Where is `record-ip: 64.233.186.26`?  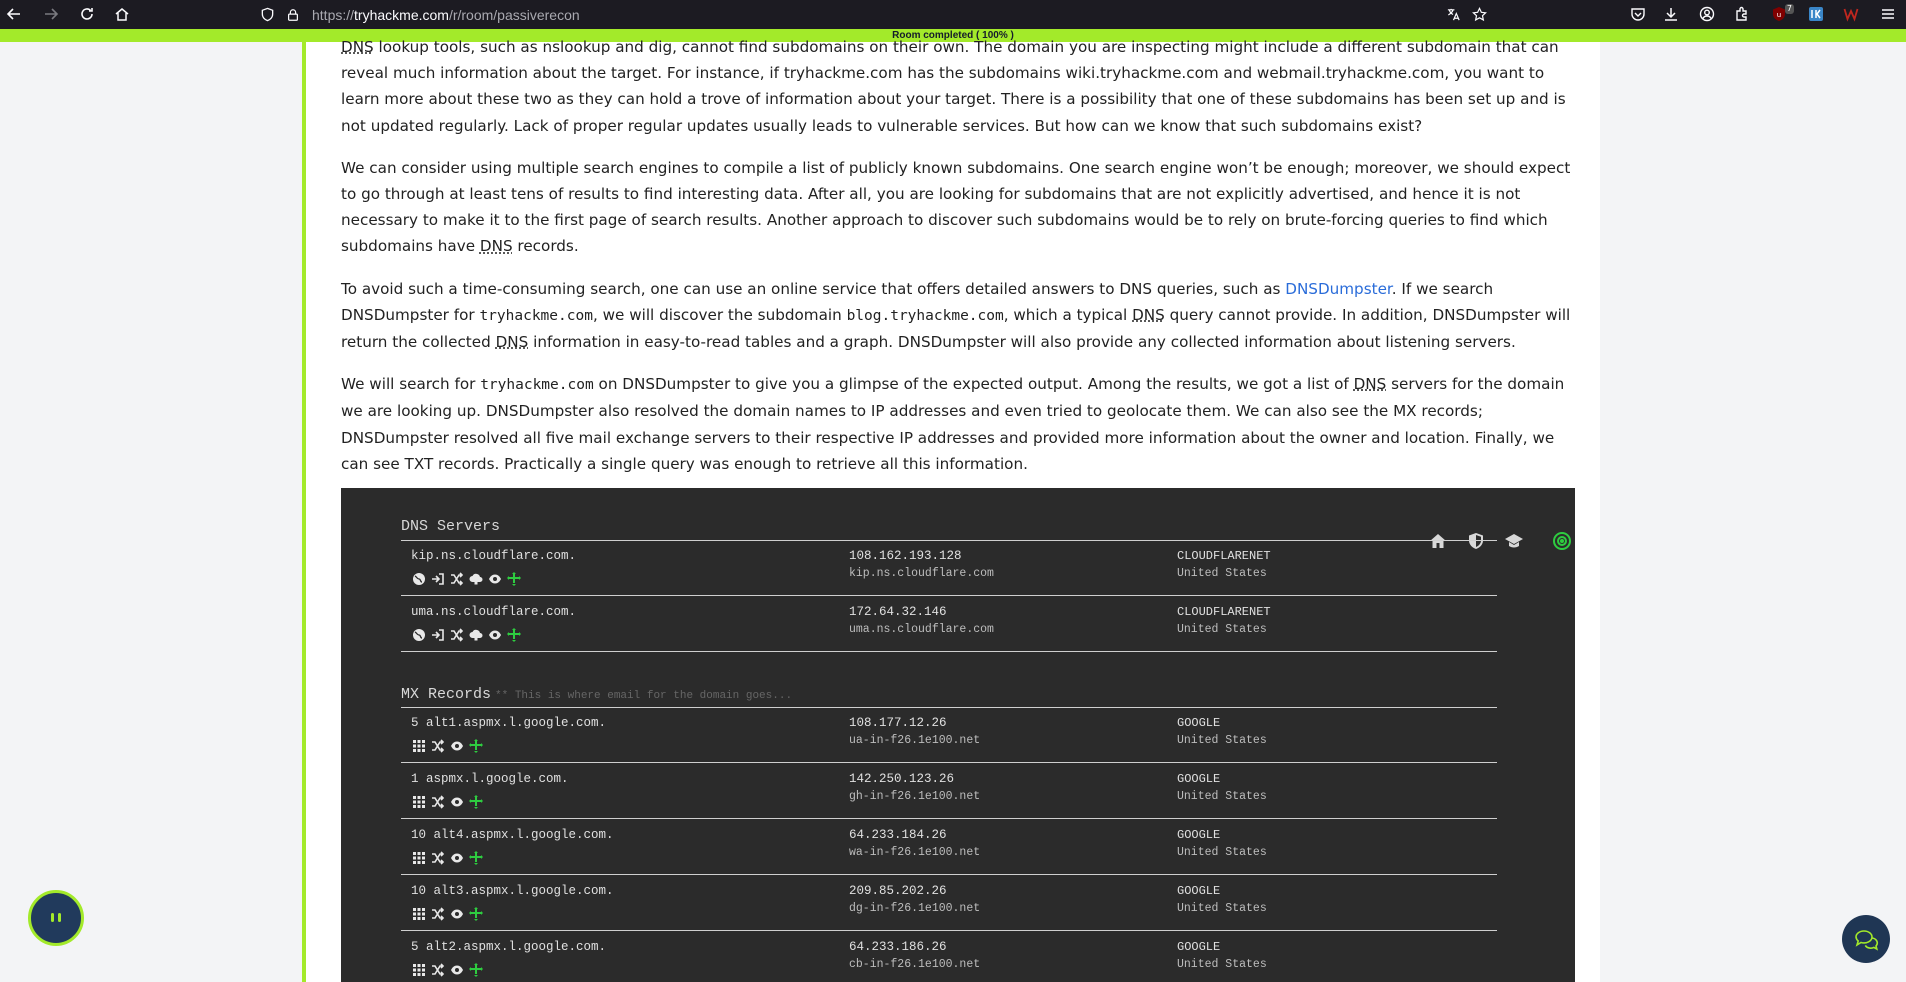 record-ip: 64.233.186.26 is located at coordinates (898, 947).